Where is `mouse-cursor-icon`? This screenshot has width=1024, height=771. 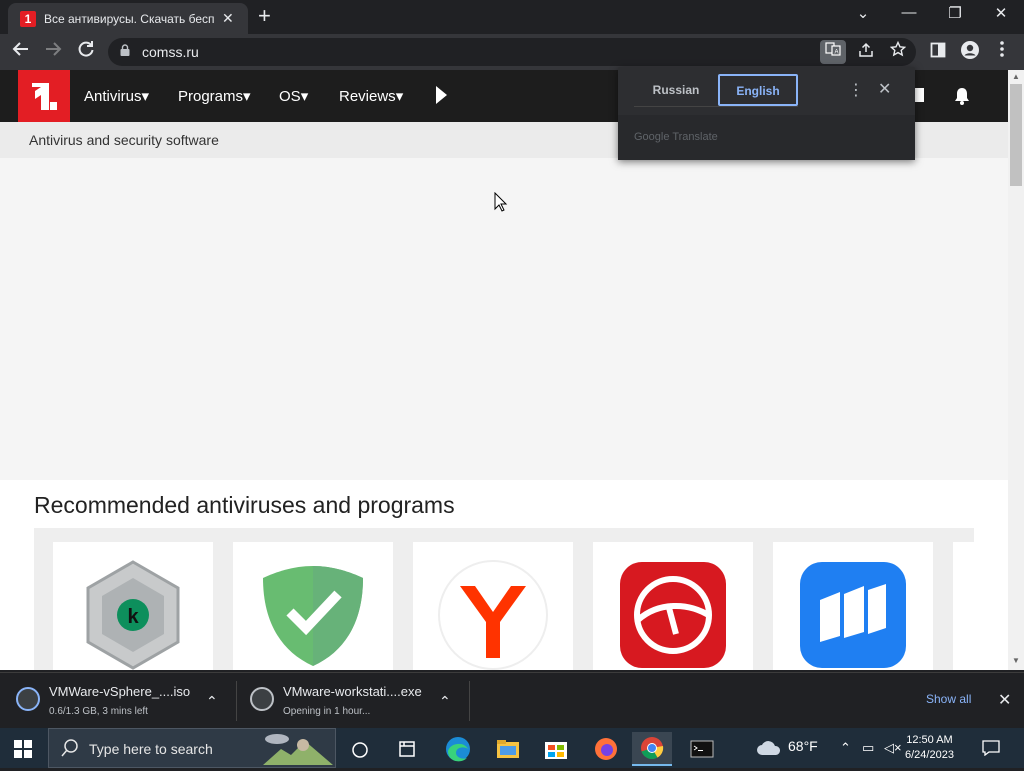 mouse-cursor-icon is located at coordinates (501, 202).